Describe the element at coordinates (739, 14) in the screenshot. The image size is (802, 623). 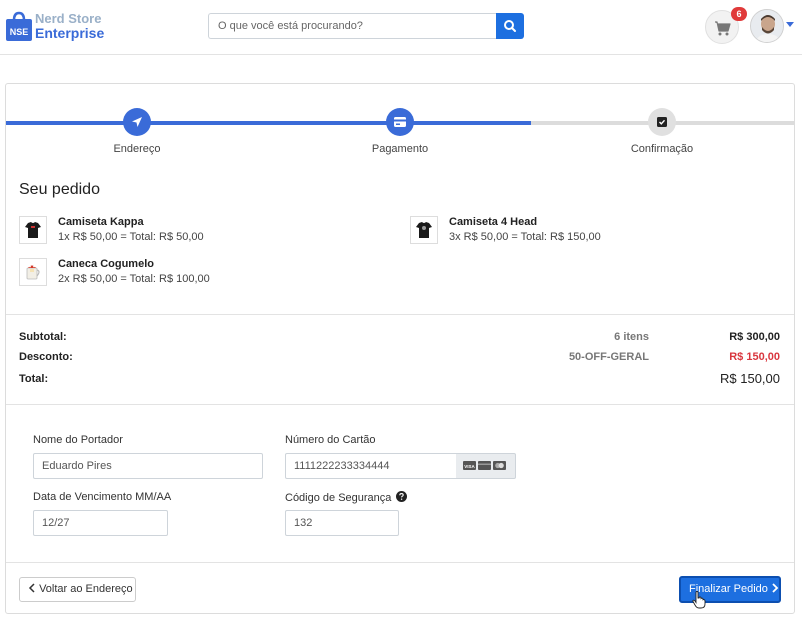
I see `cart-count-badge: 6` at that location.